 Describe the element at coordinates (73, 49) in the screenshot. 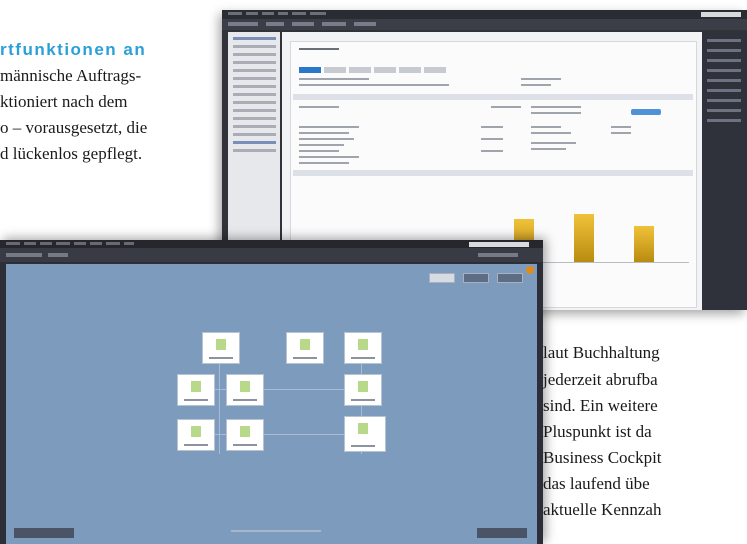

I see `section-heading: rtfunktionen an` at that location.